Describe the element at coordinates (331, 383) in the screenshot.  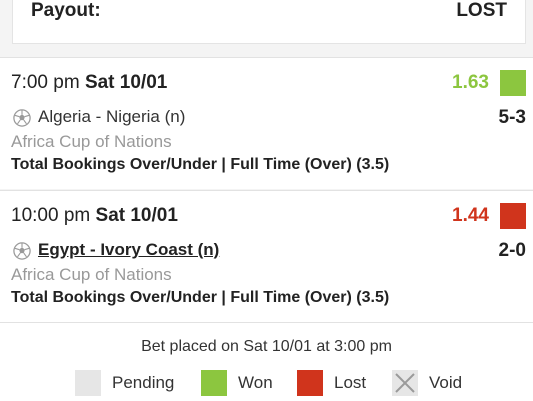
I see `legend-lost: Lost` at that location.